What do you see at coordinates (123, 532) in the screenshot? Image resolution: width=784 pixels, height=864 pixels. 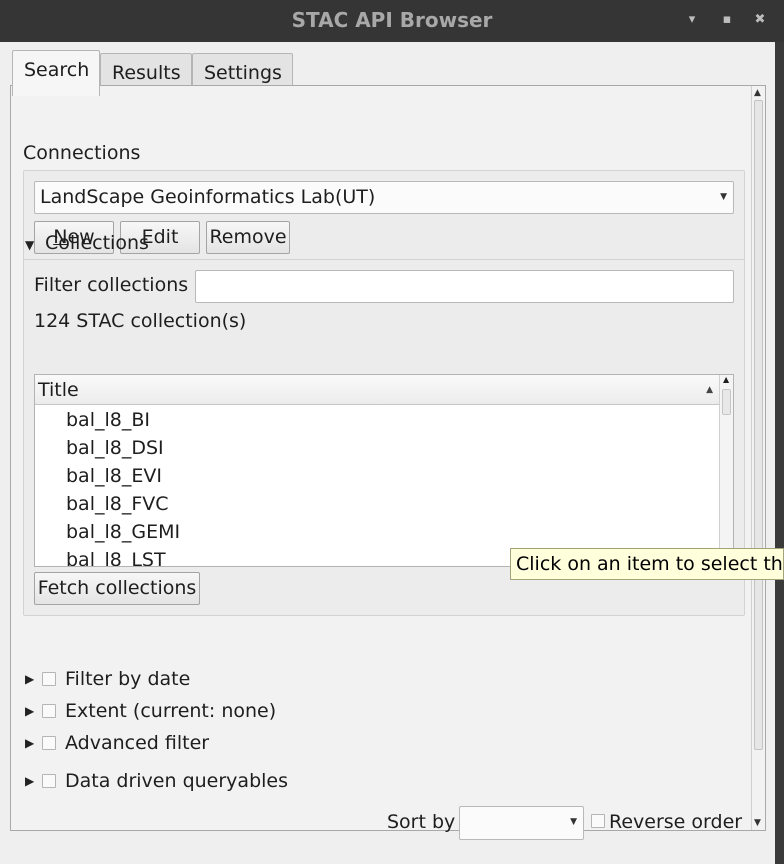 I see `list-item: bal_l8_GEMI` at bounding box center [123, 532].